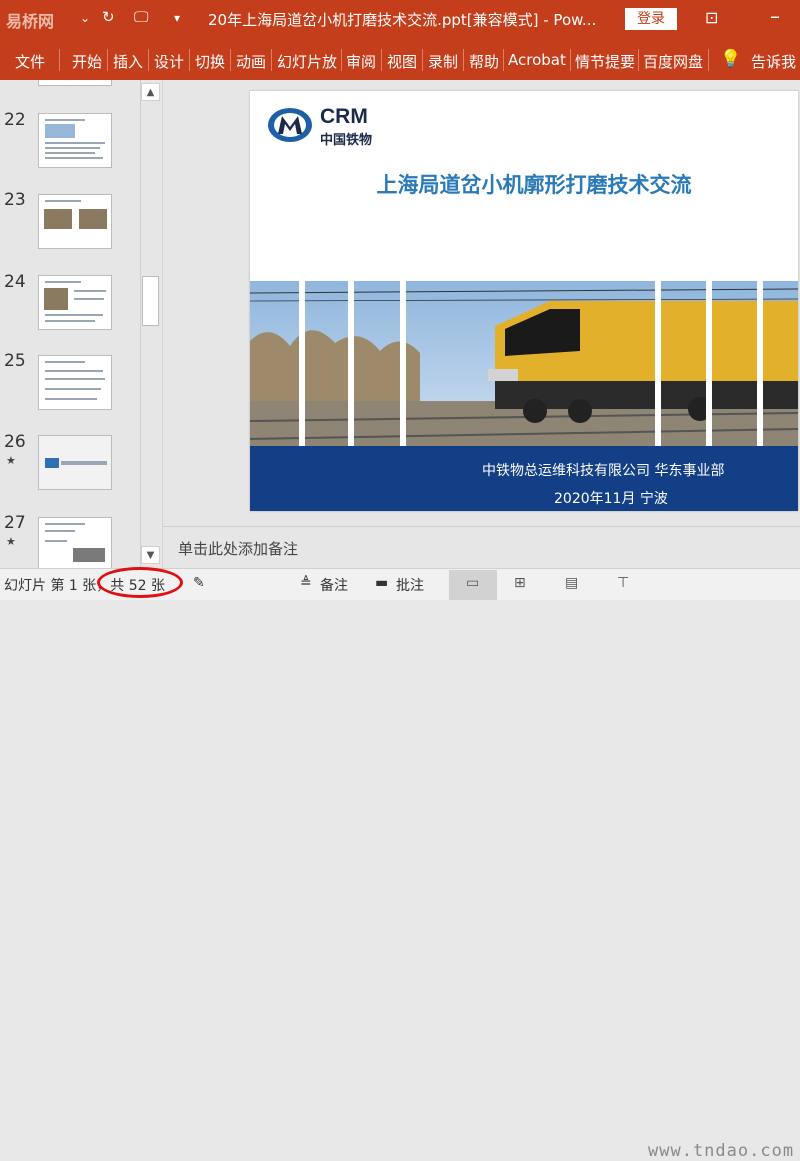 The width and height of the screenshot is (800, 1161). Describe the element at coordinates (150, 301) in the screenshot. I see `scrollbar-thumb` at that location.